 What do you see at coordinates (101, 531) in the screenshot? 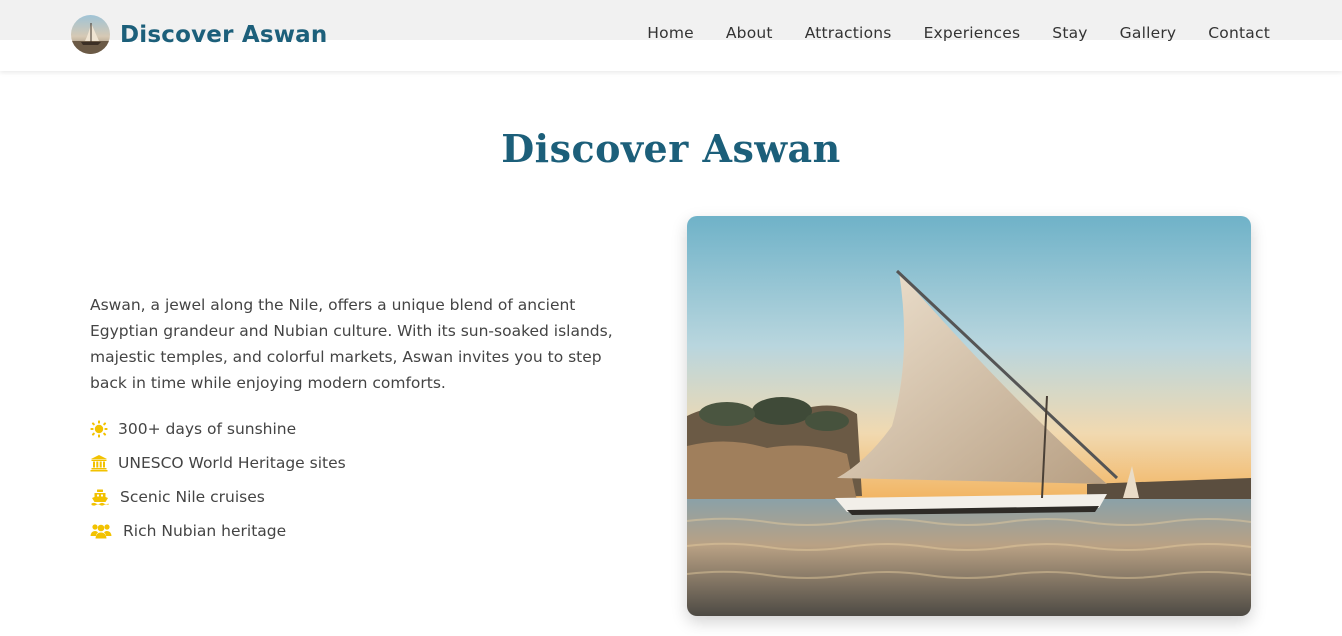
I see `users-icon` at bounding box center [101, 531].